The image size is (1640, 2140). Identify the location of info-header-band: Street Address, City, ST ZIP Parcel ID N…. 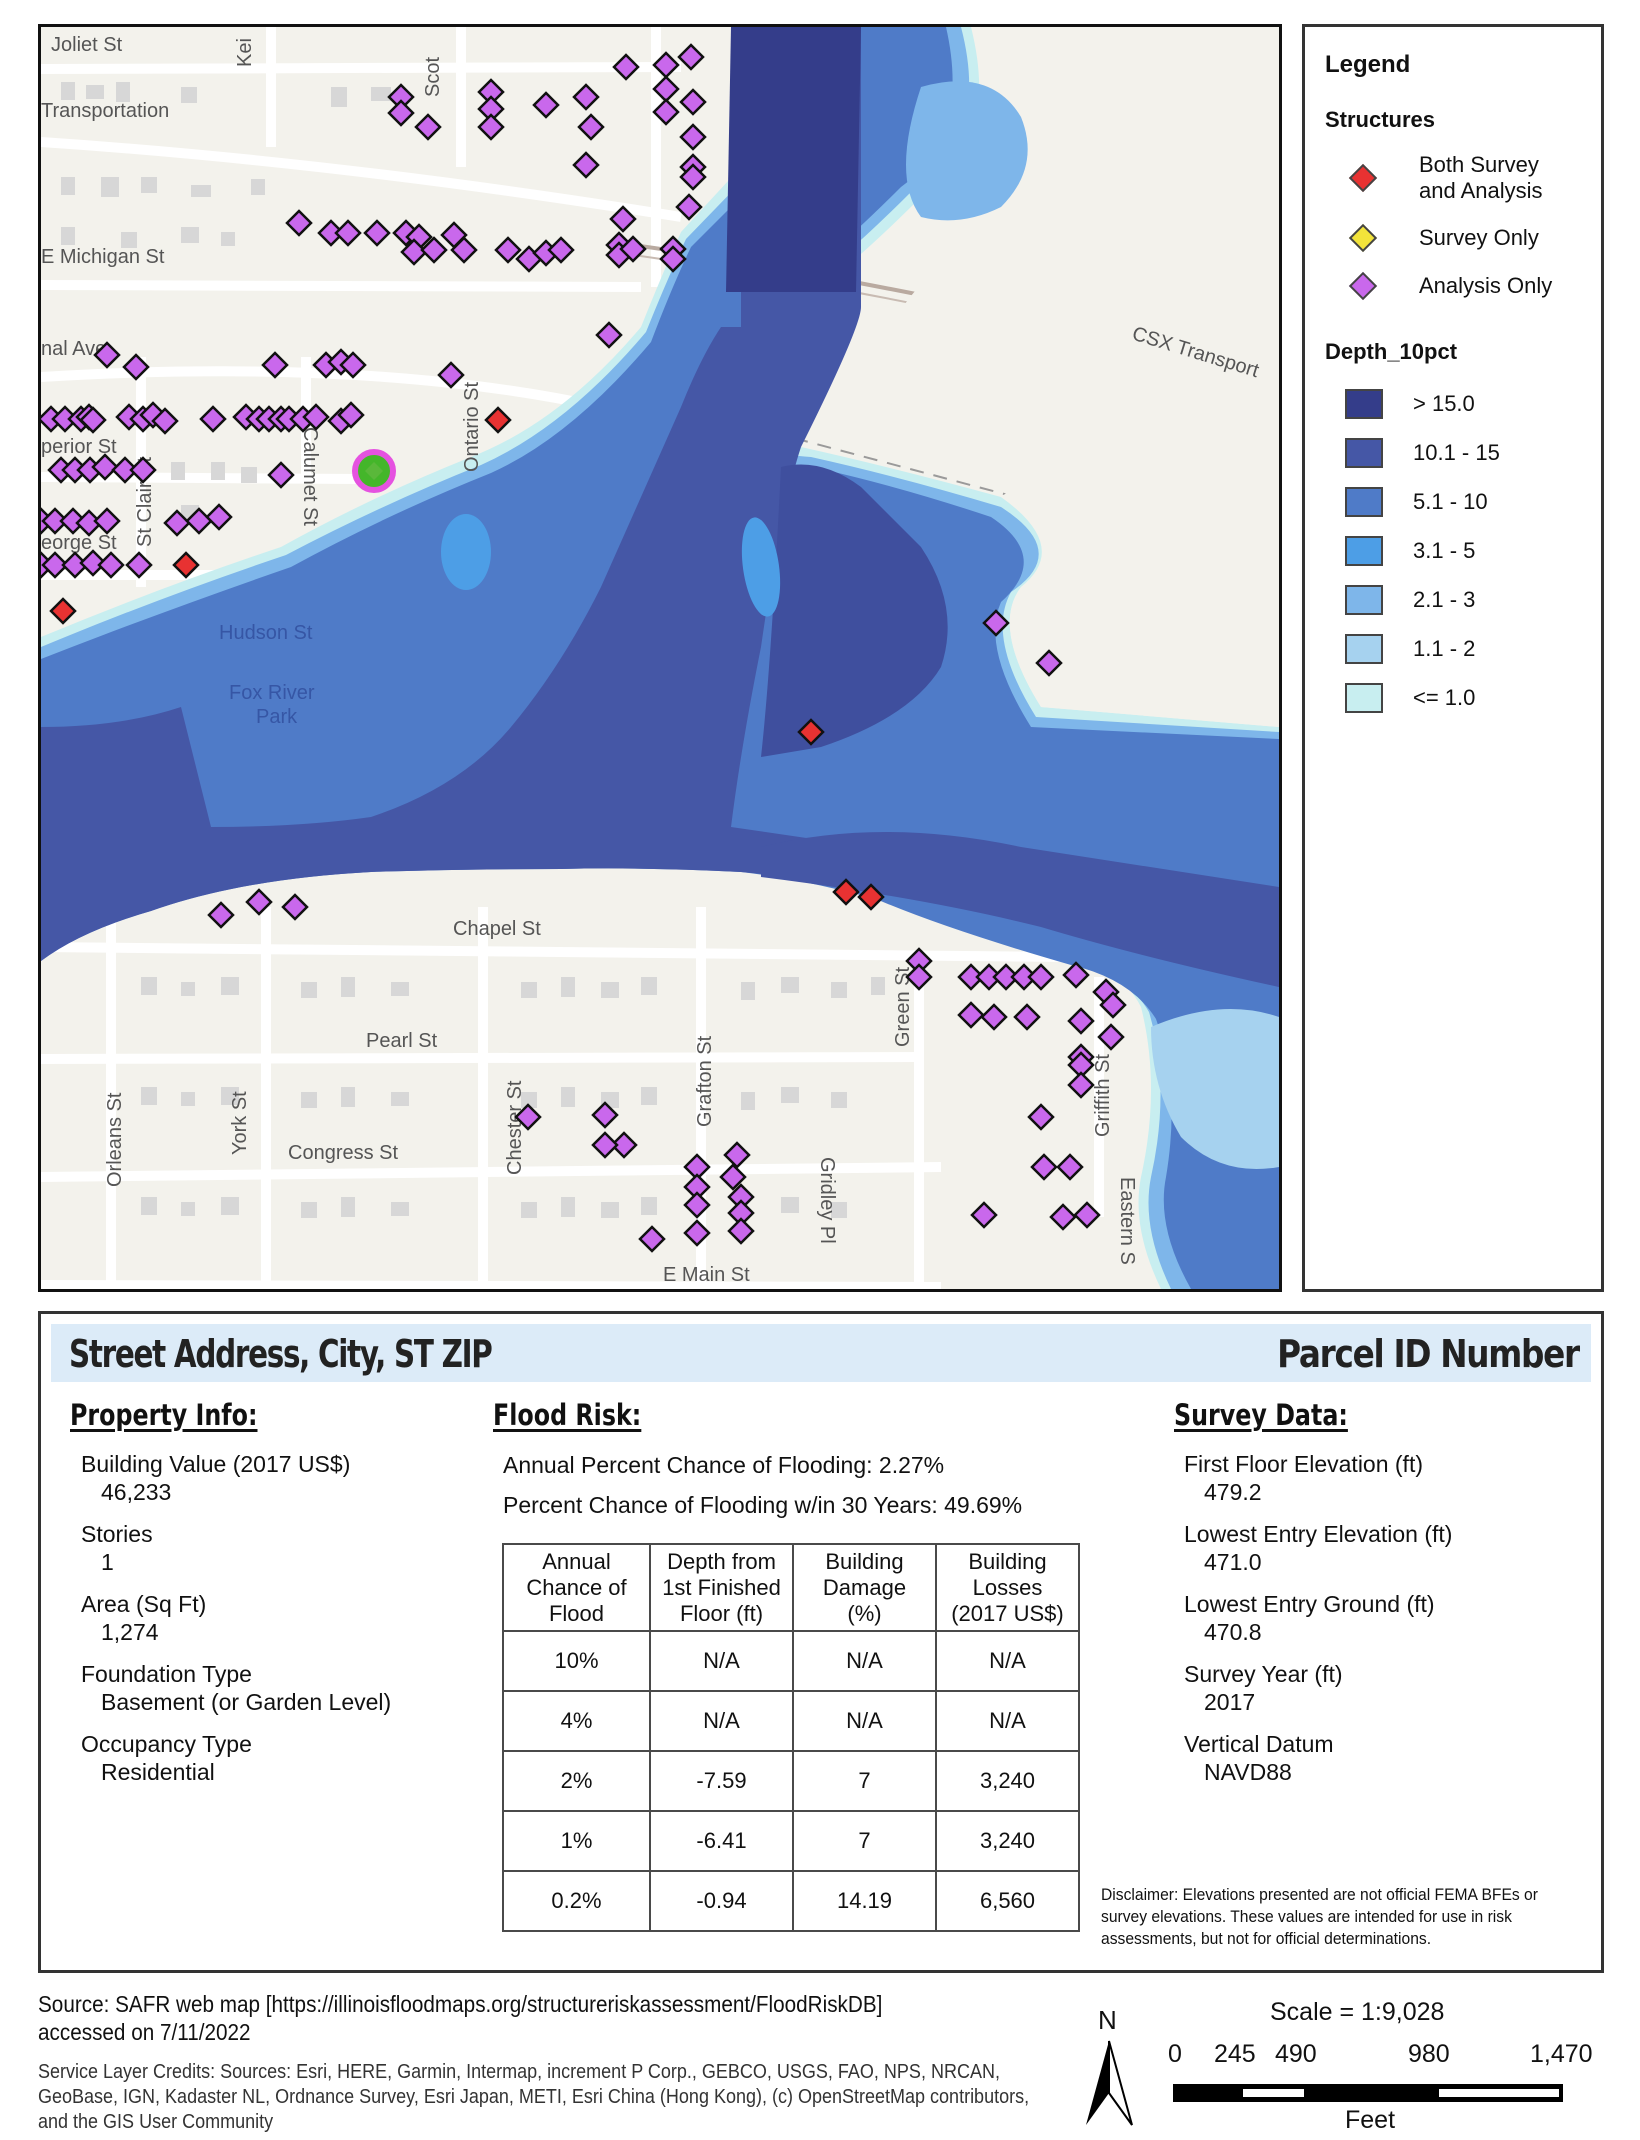
(821, 1353).